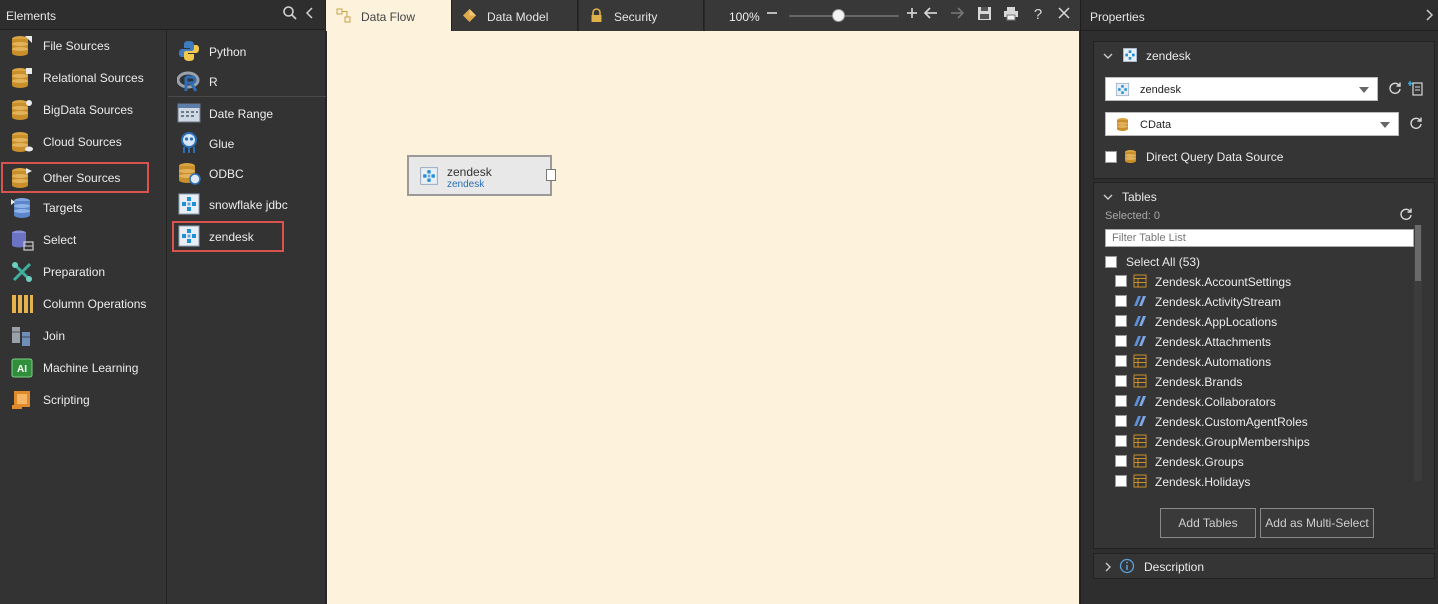 Image resolution: width=1438 pixels, height=604 pixels. Describe the element at coordinates (189, 143) in the screenshot. I see `glue-icon` at that location.